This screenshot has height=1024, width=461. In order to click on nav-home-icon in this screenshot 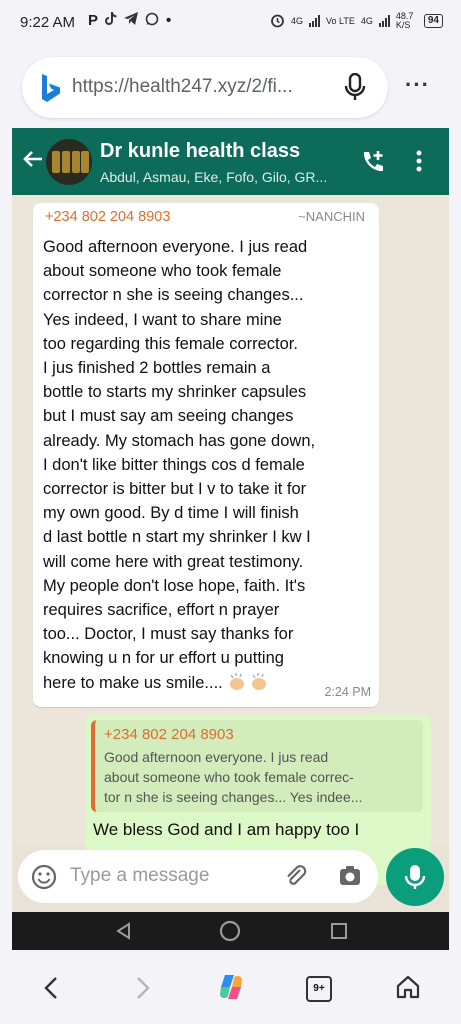, I will do `click(230, 931)`.